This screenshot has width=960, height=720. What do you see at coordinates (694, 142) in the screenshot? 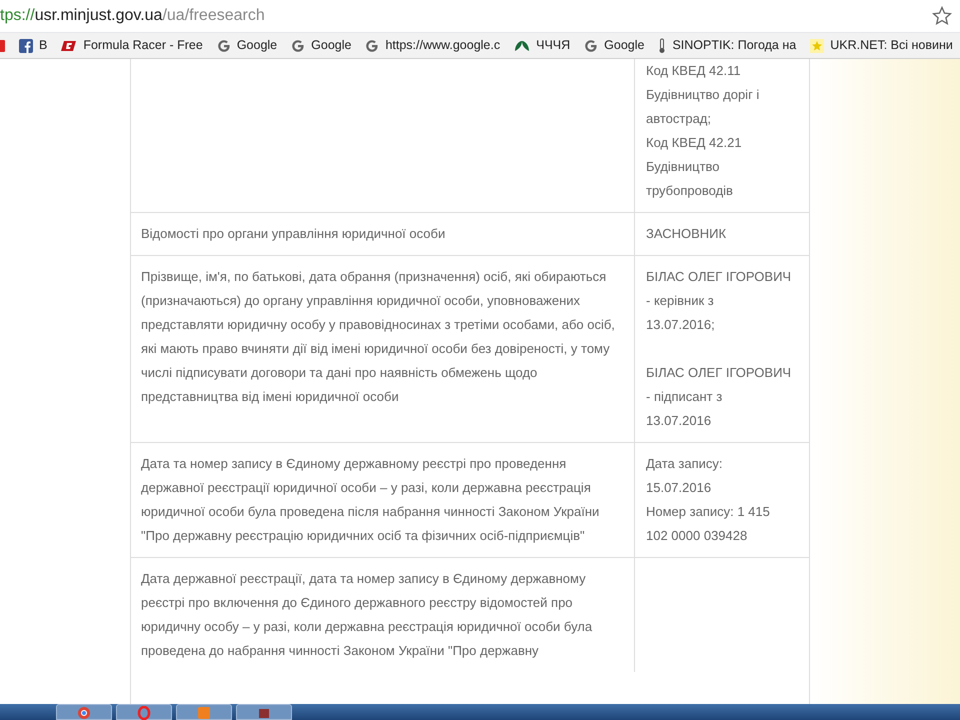
I see `field-value: Код КВЕД 42.21` at bounding box center [694, 142].